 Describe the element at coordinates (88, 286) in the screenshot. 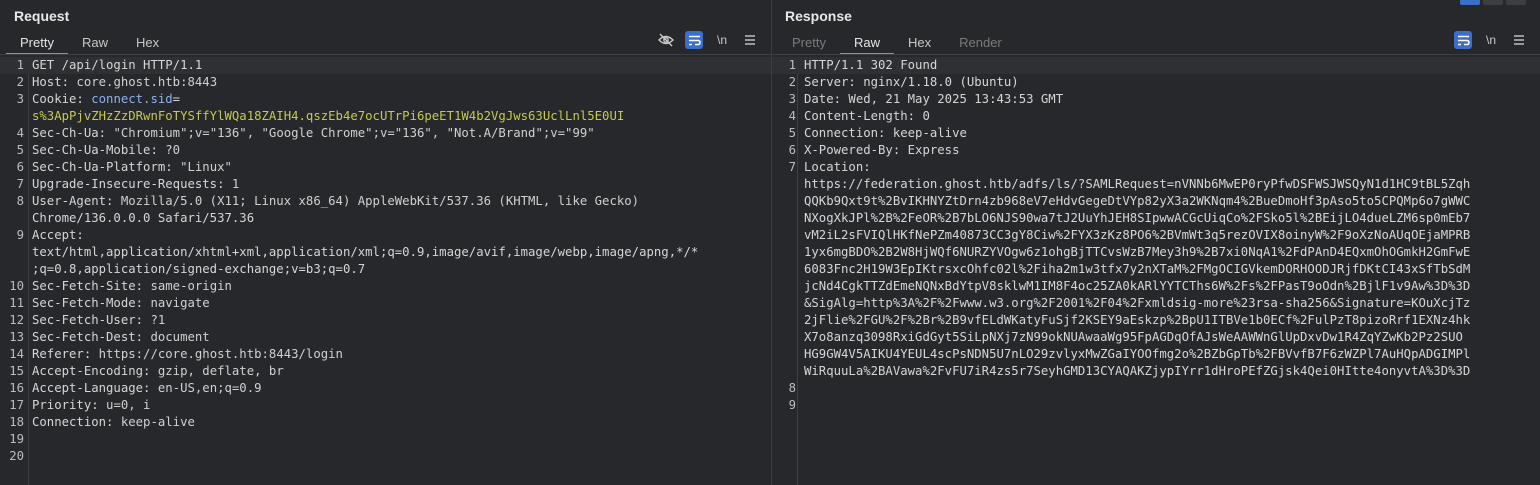

I see `header-name: Sec-Fetch-Site:` at that location.